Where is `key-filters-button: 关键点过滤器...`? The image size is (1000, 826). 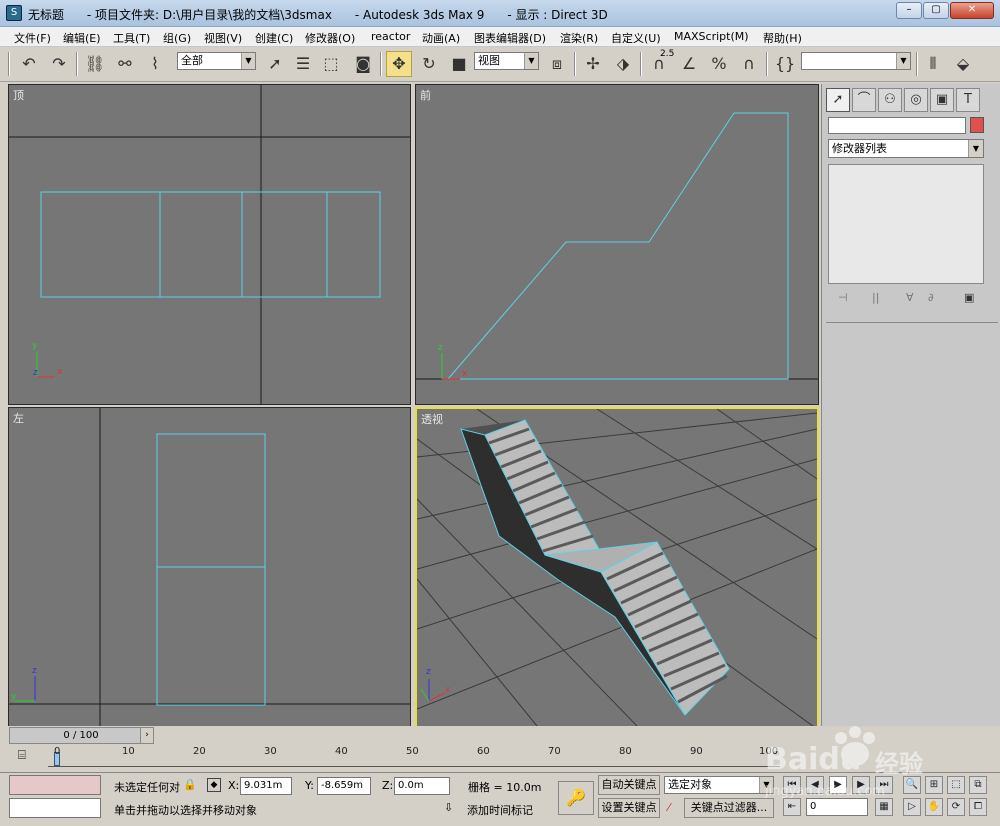
key-filters-button: 关键点过滤器... is located at coordinates (729, 808).